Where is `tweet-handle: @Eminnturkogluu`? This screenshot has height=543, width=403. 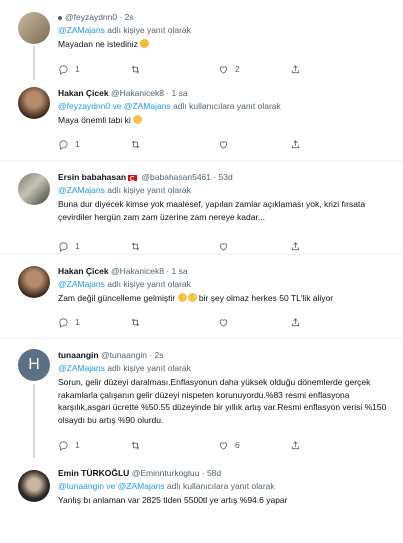
tweet-handle: @Eminnturkogluu is located at coordinates (166, 473).